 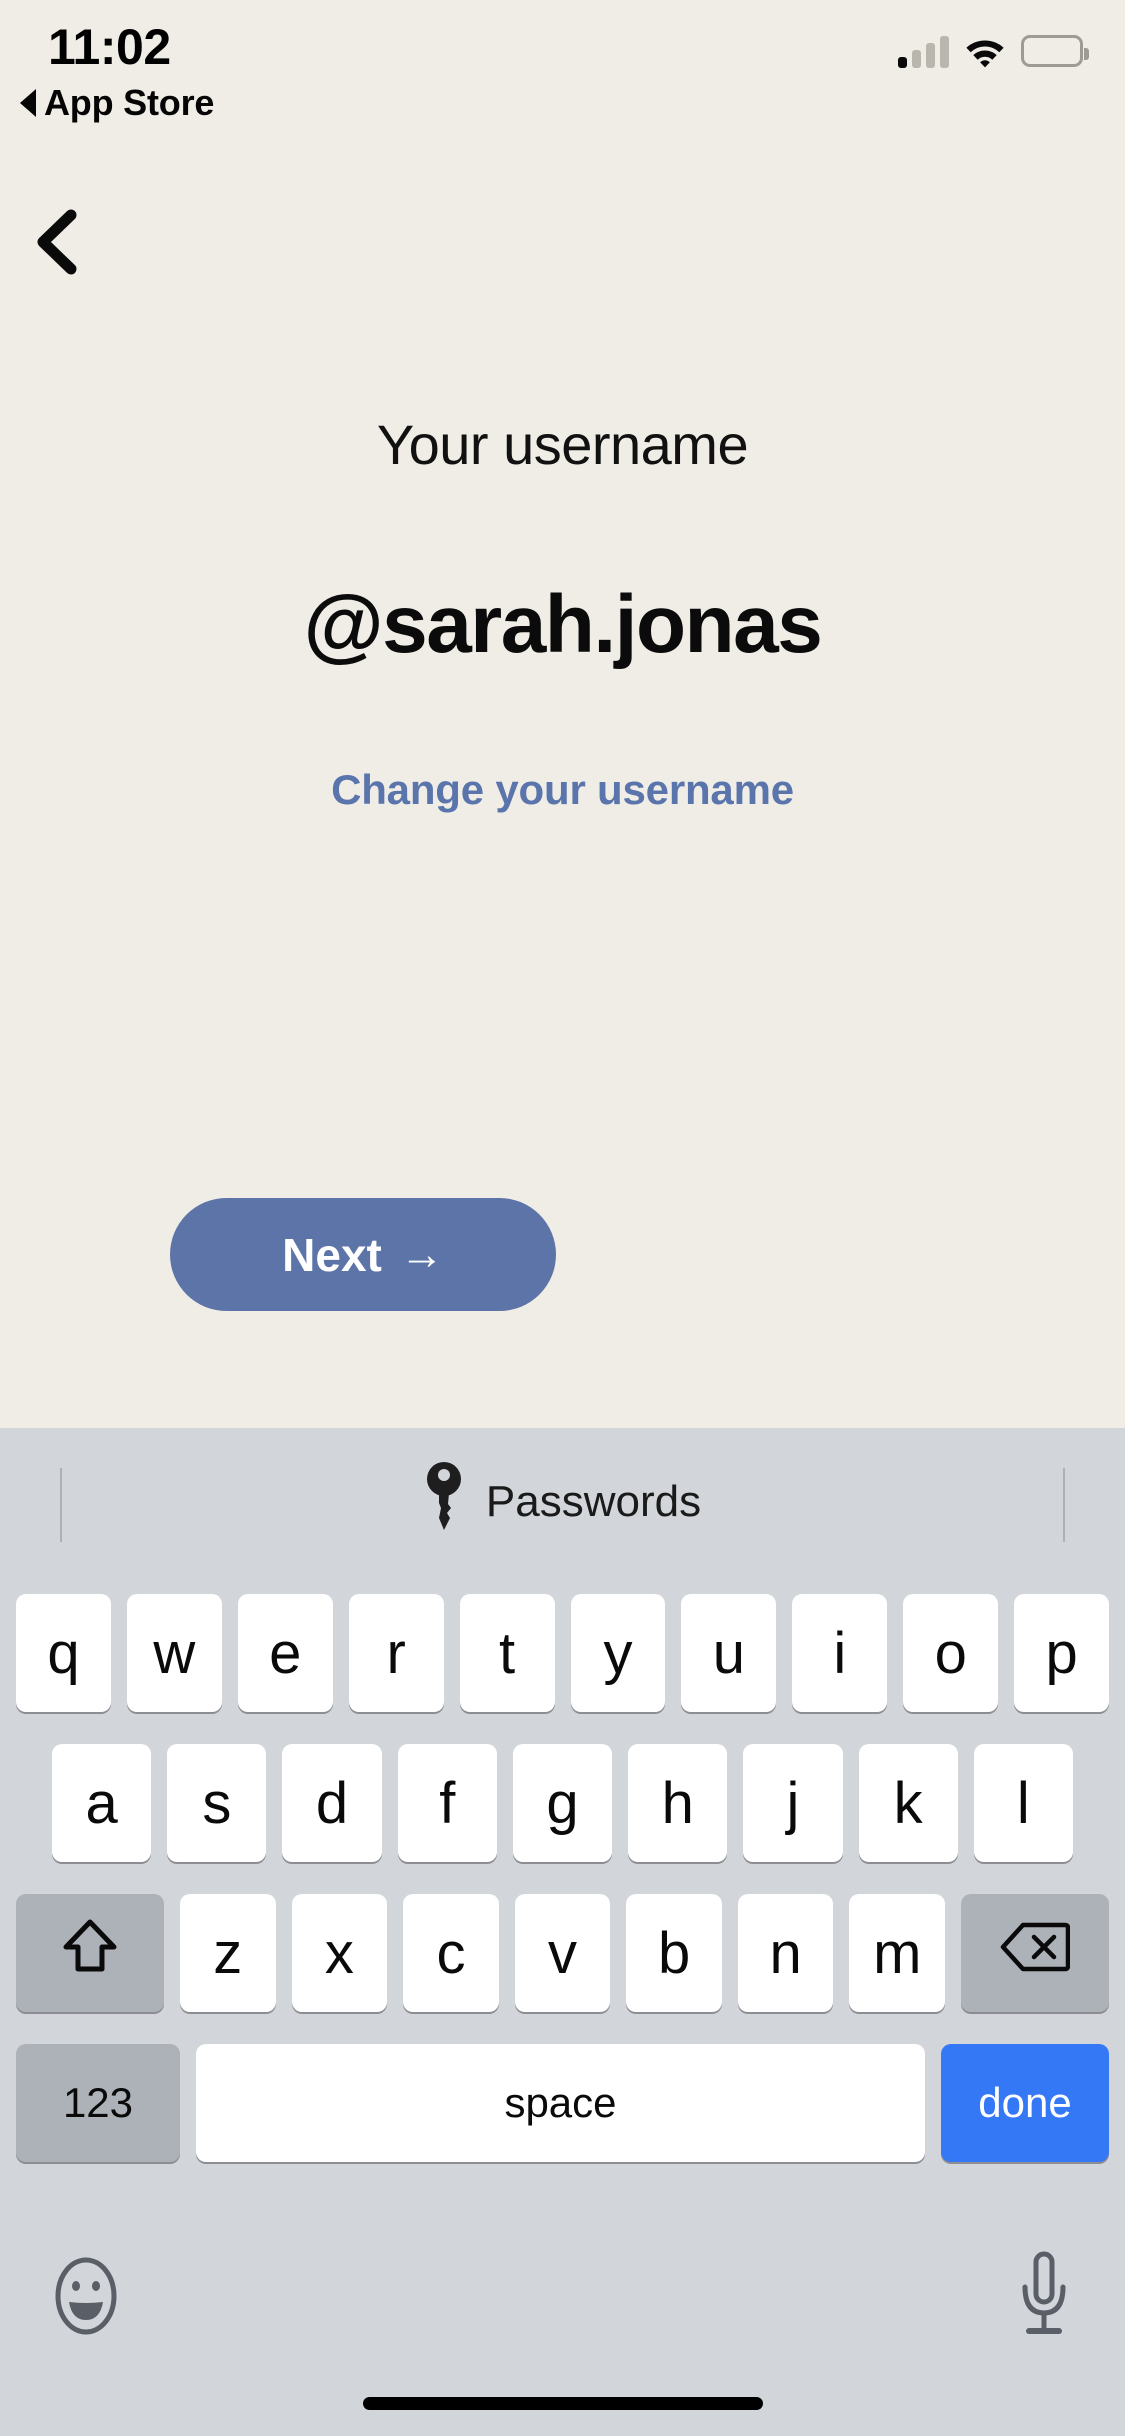 I want to click on key-icon, so click(x=444, y=1502).